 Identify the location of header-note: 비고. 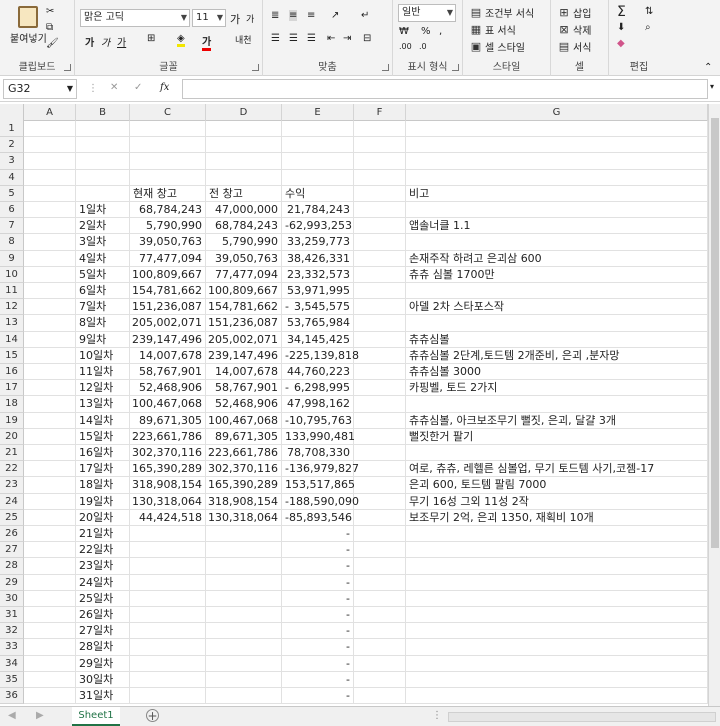
(557, 193).